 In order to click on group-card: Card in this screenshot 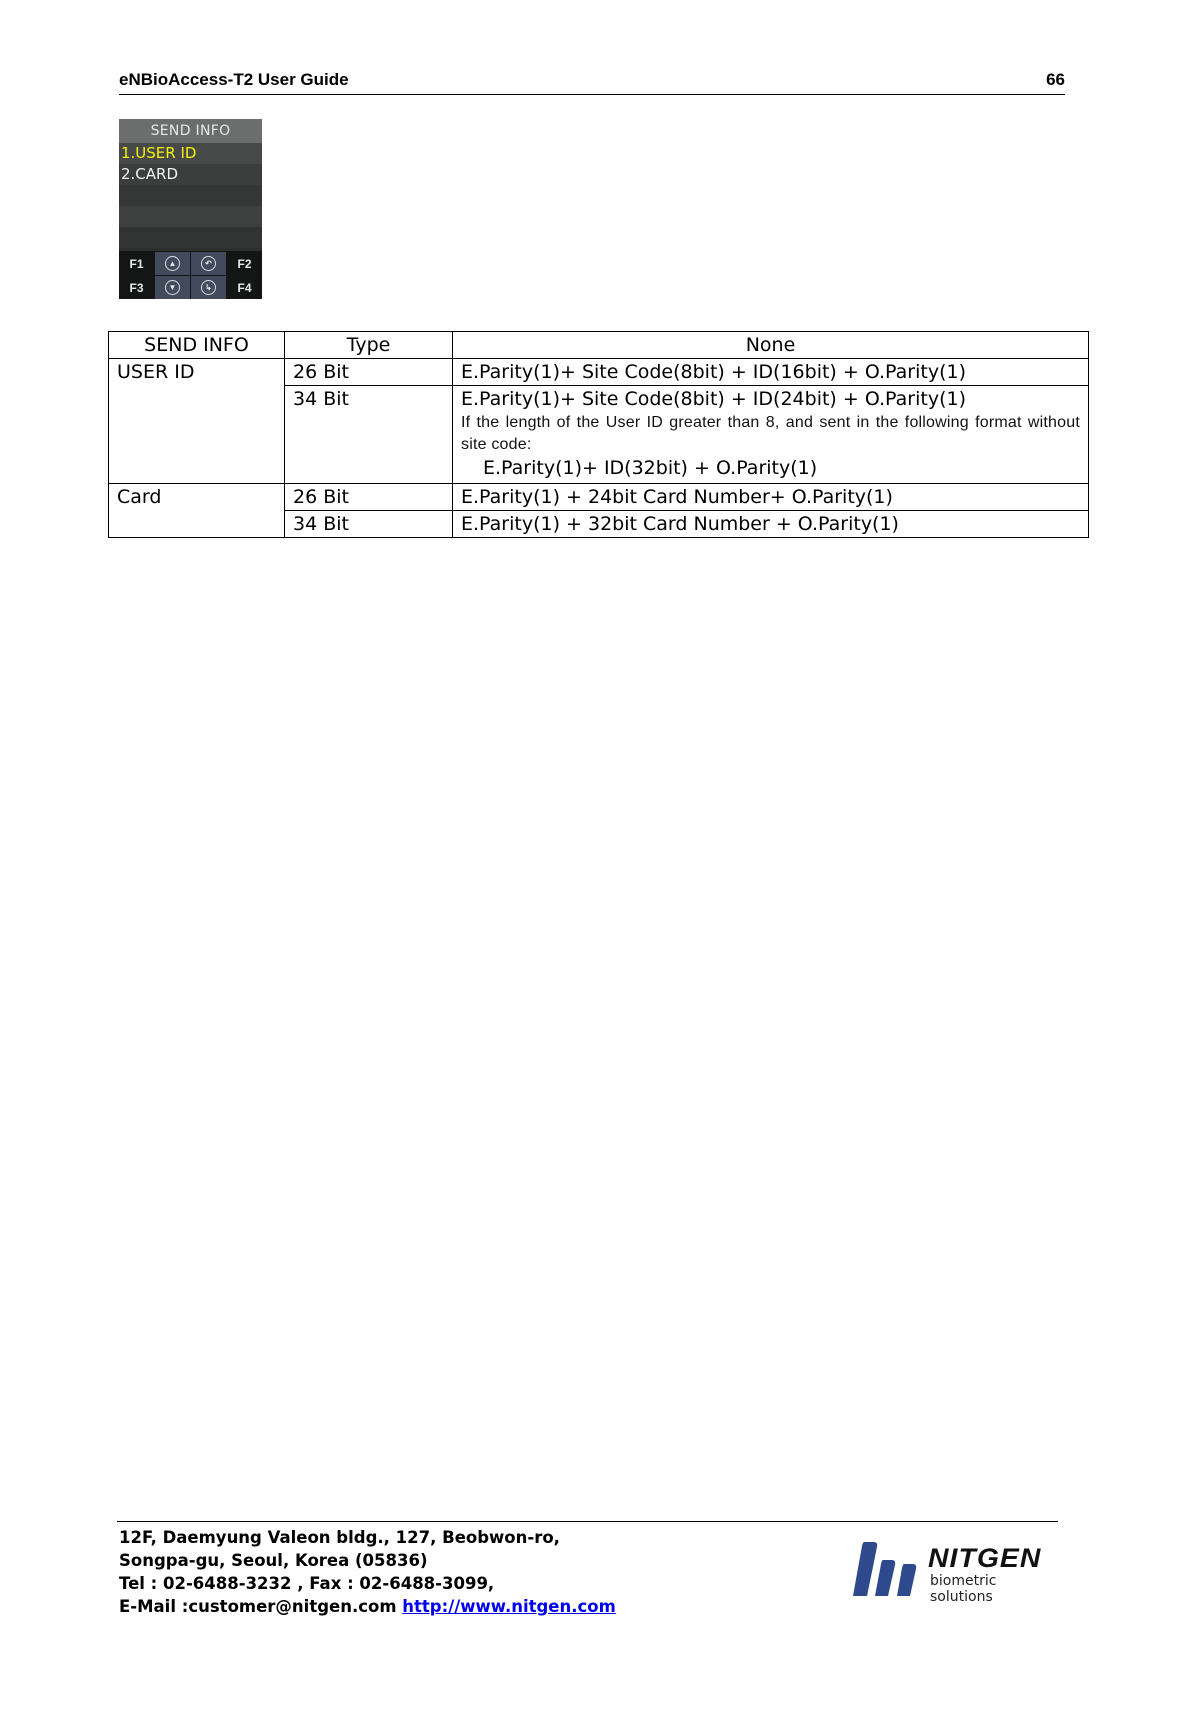, I will do `click(196, 510)`.